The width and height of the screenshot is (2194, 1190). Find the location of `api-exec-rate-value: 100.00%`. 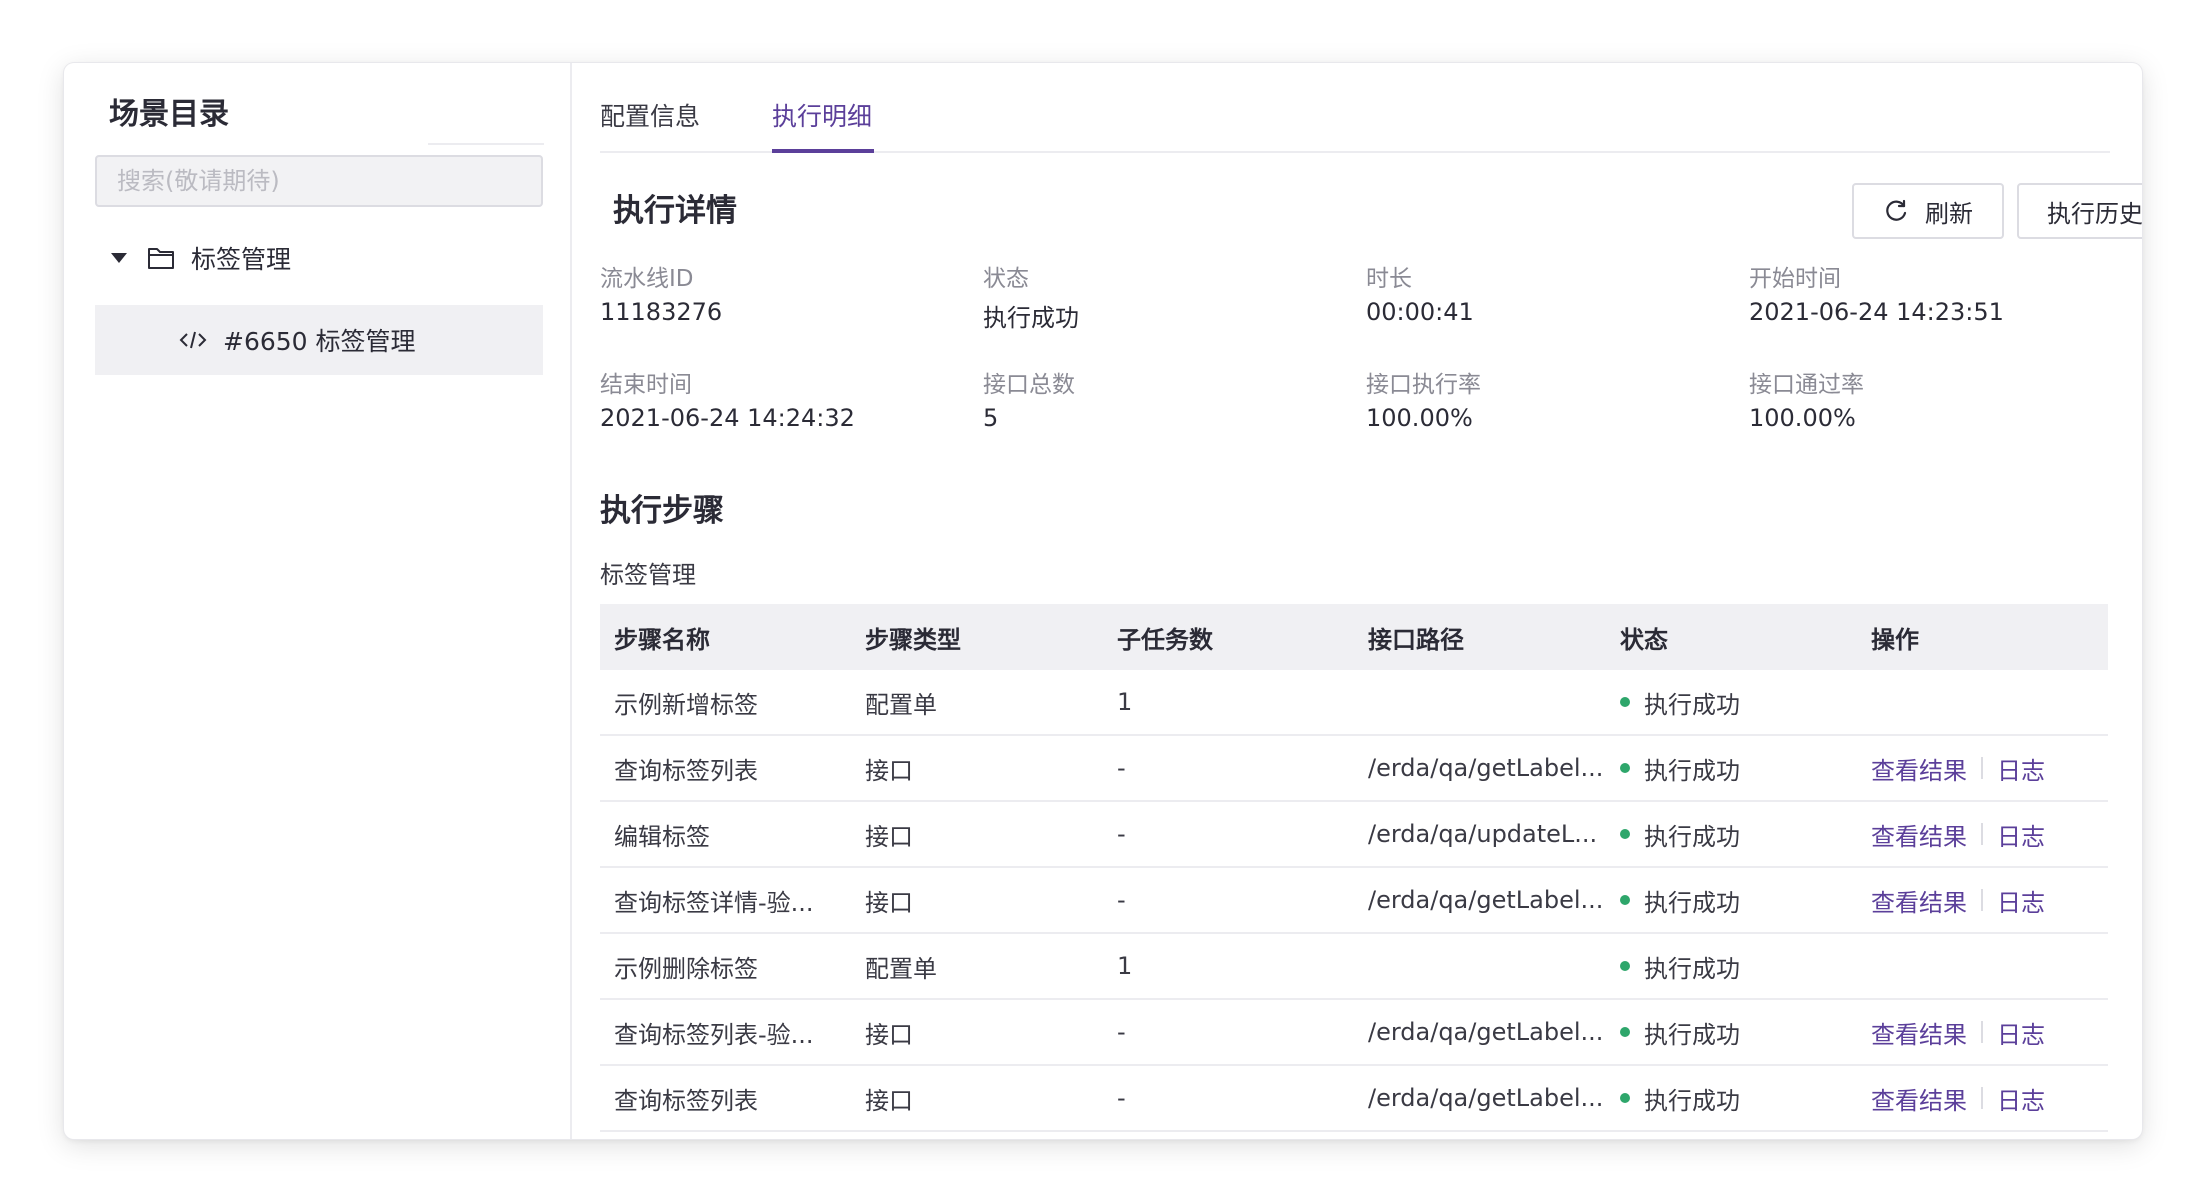

api-exec-rate-value: 100.00% is located at coordinates (1419, 418).